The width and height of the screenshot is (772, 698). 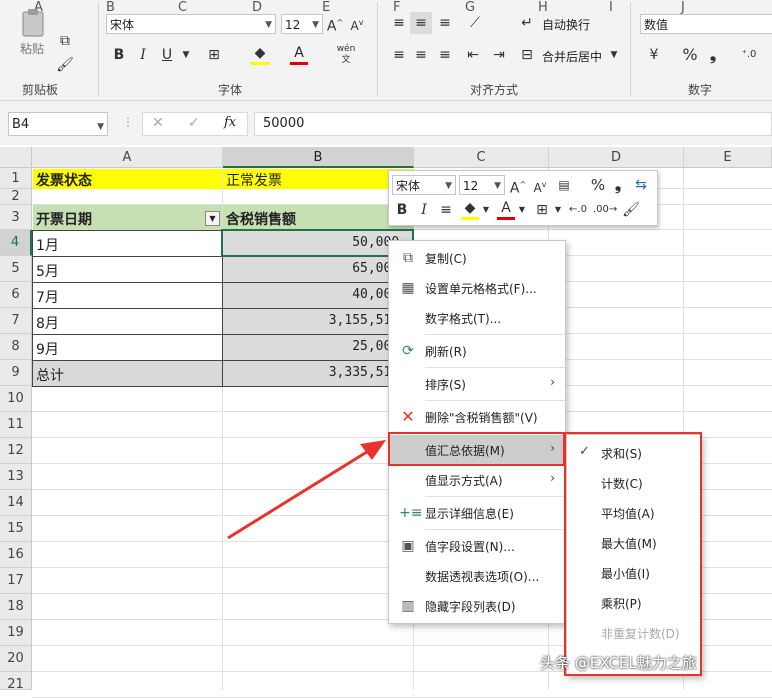 What do you see at coordinates (473, 55) in the screenshot?
I see `decrease-indent-icon: ⇤` at bounding box center [473, 55].